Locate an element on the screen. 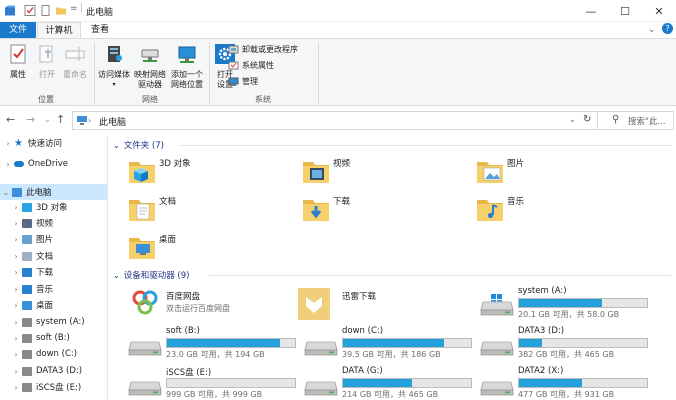 The height and width of the screenshot is (400, 676). breadcrumb: 此电脑 is located at coordinates (112, 121).